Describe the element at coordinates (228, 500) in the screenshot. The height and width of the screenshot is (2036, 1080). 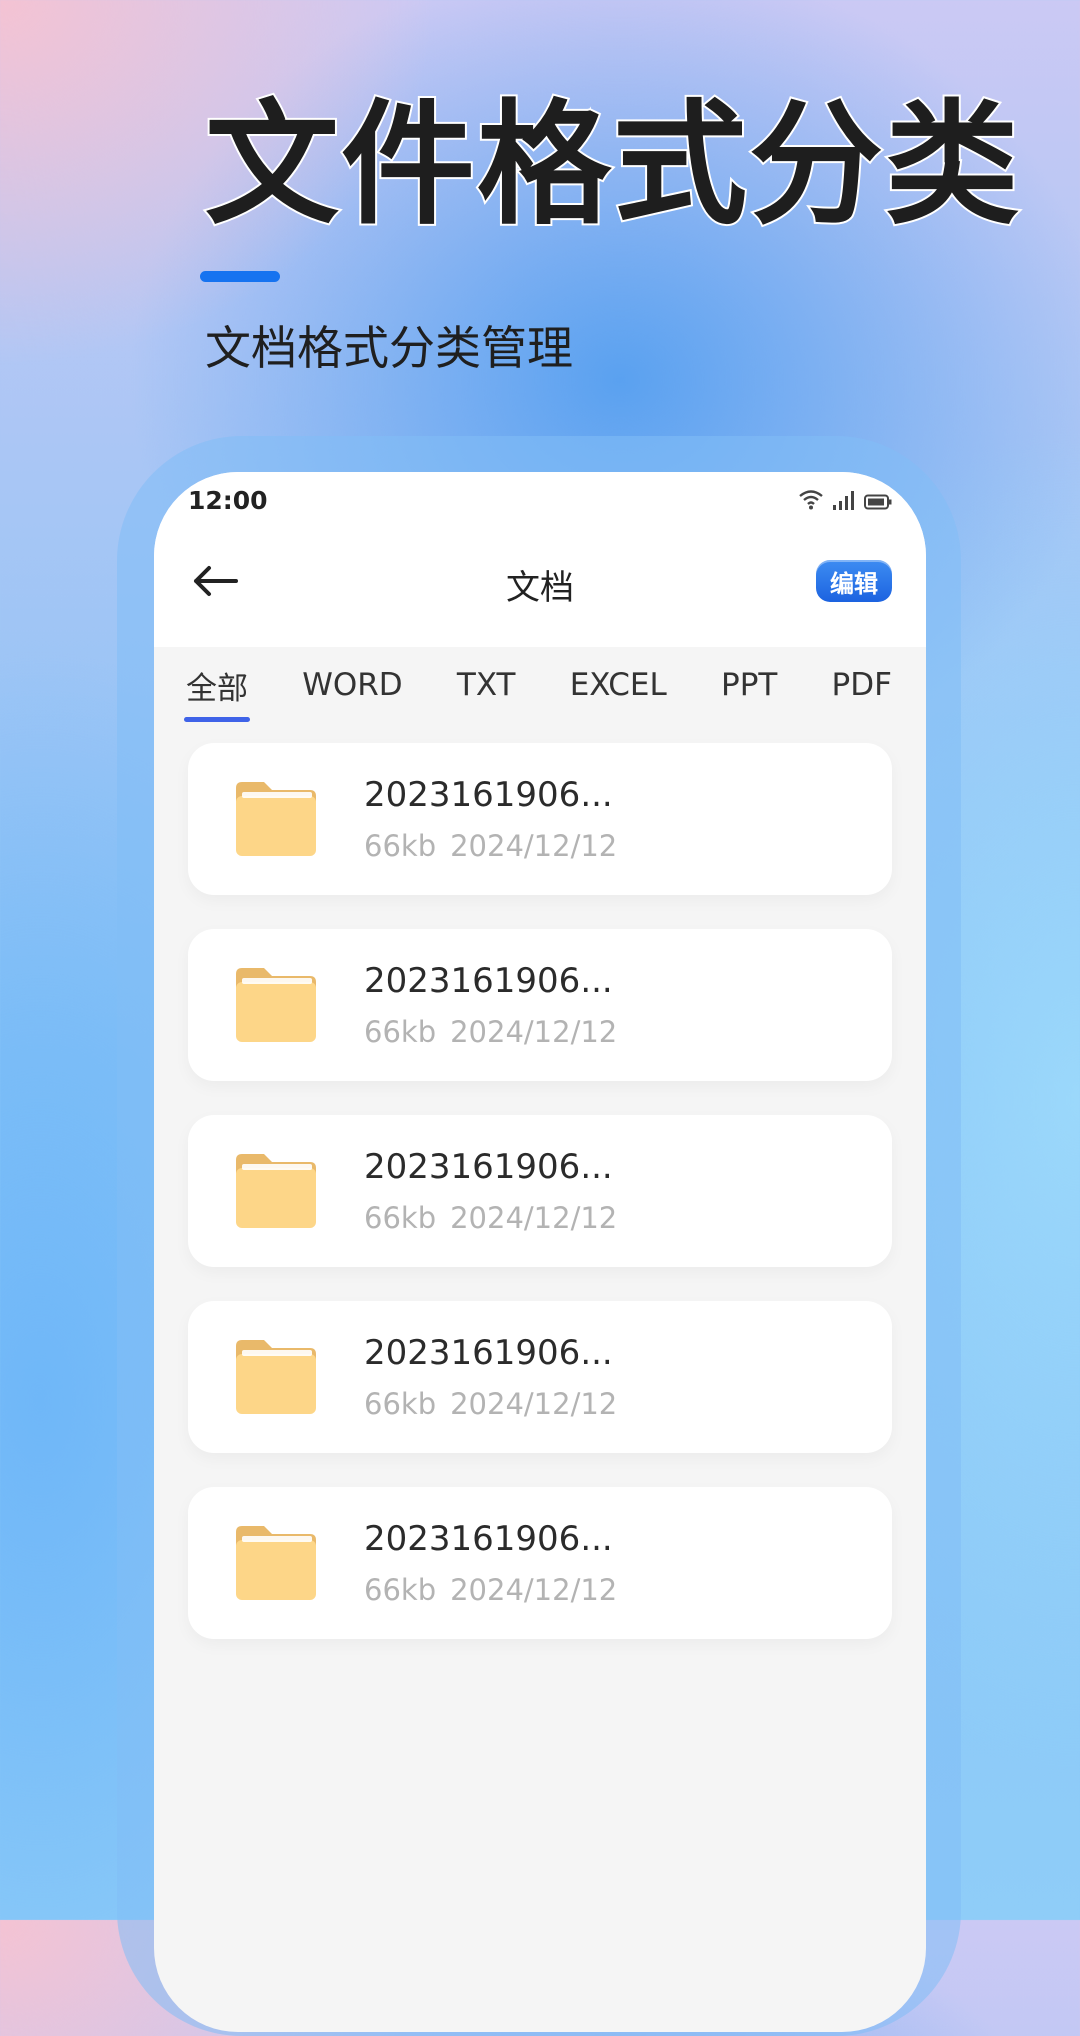
I see `status-time: 12:00` at that location.